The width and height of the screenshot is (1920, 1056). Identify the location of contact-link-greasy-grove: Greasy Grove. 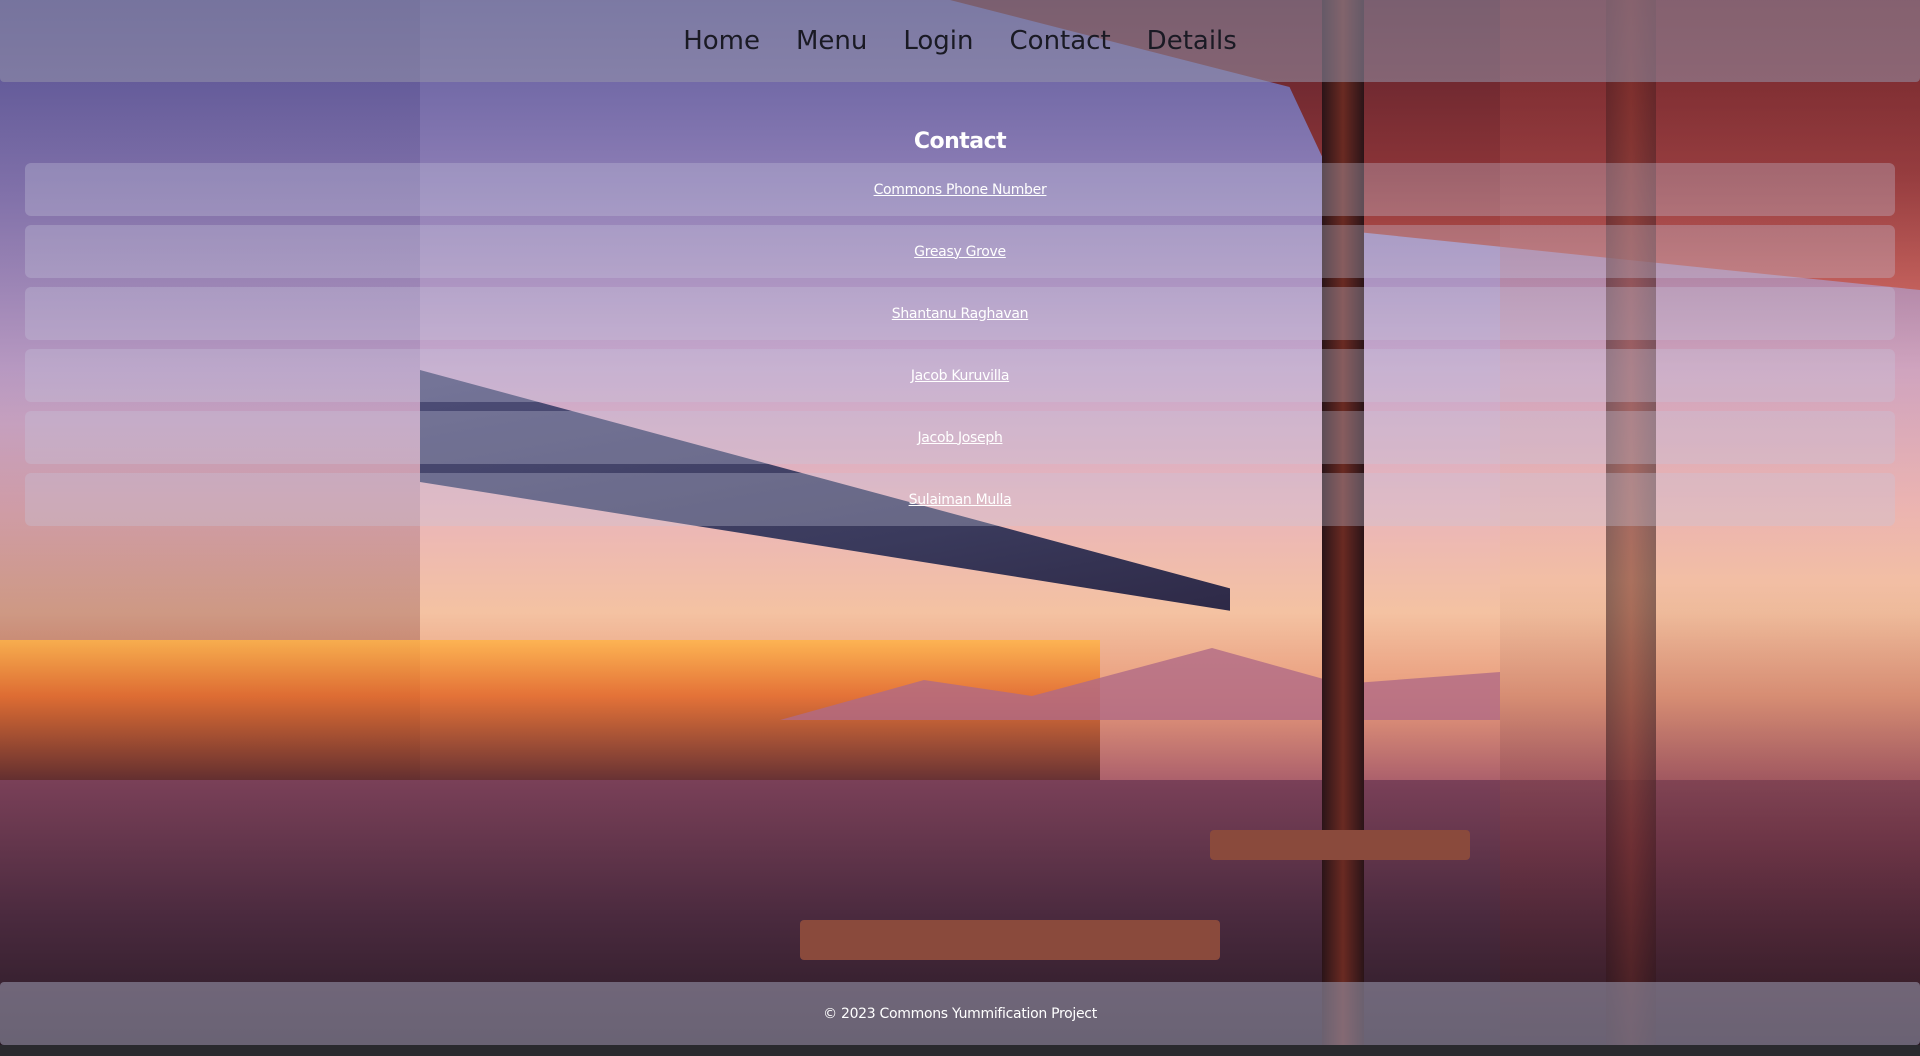
(960, 252).